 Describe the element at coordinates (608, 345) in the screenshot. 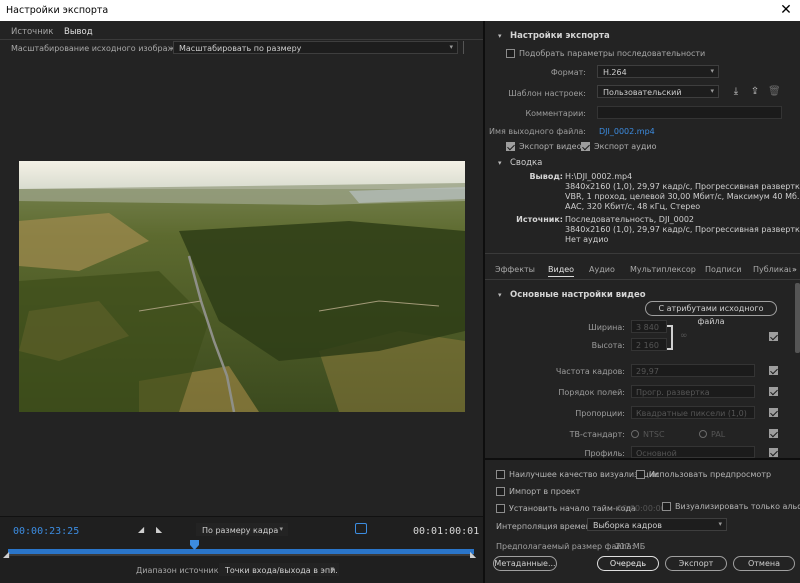

I see `height-label: Высота:` at that location.